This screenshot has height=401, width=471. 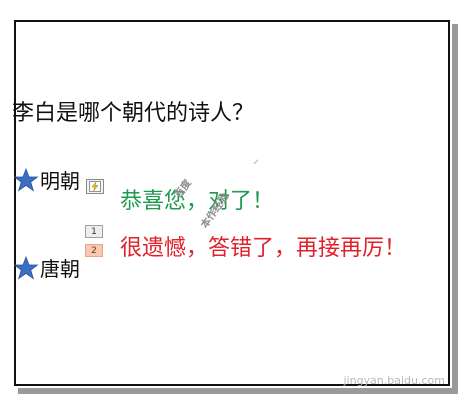 I want to click on option-ming-dynasty: 明朝, so click(x=47, y=179).